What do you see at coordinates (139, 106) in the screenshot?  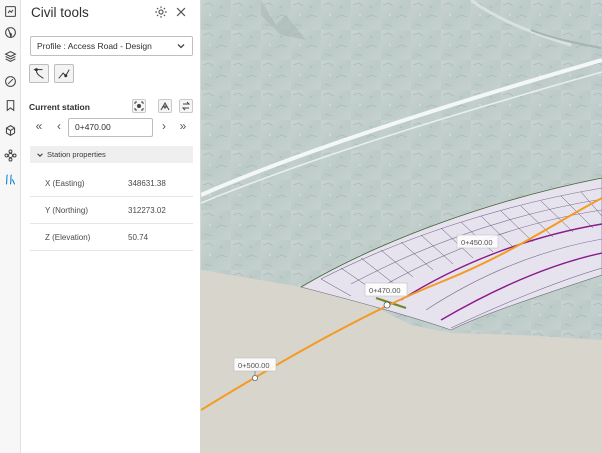 I see `locate-station-button` at bounding box center [139, 106].